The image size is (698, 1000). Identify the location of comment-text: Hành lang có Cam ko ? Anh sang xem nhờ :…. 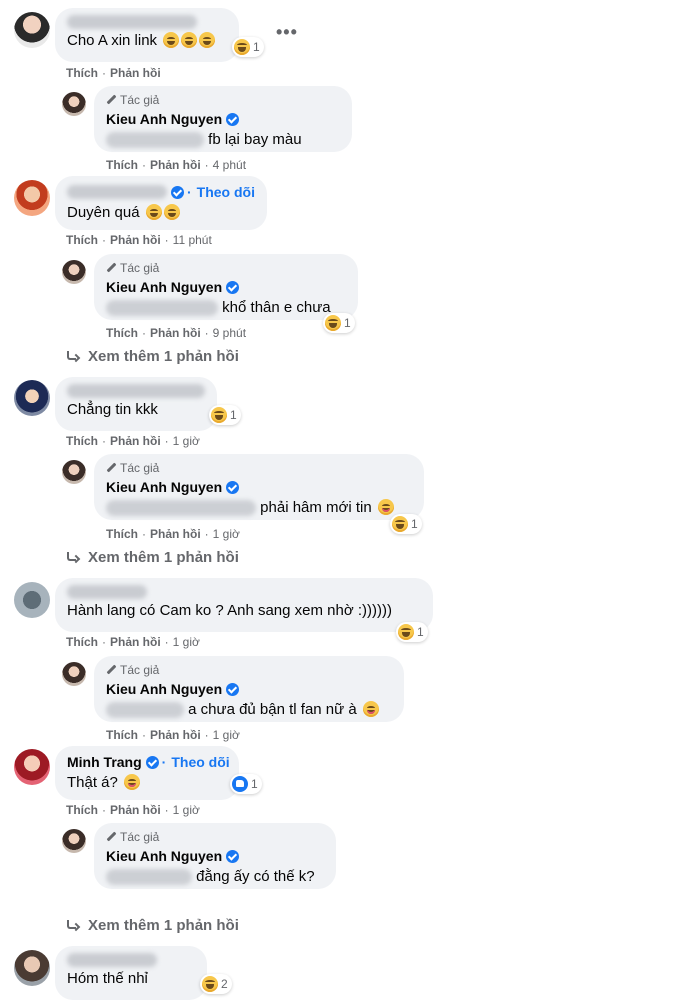
(229, 610).